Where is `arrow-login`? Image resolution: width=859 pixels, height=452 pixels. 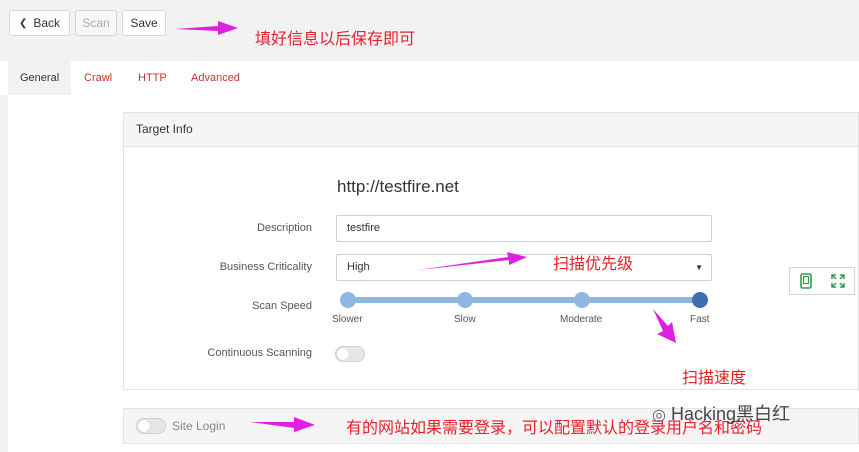 arrow-login is located at coordinates (282, 424).